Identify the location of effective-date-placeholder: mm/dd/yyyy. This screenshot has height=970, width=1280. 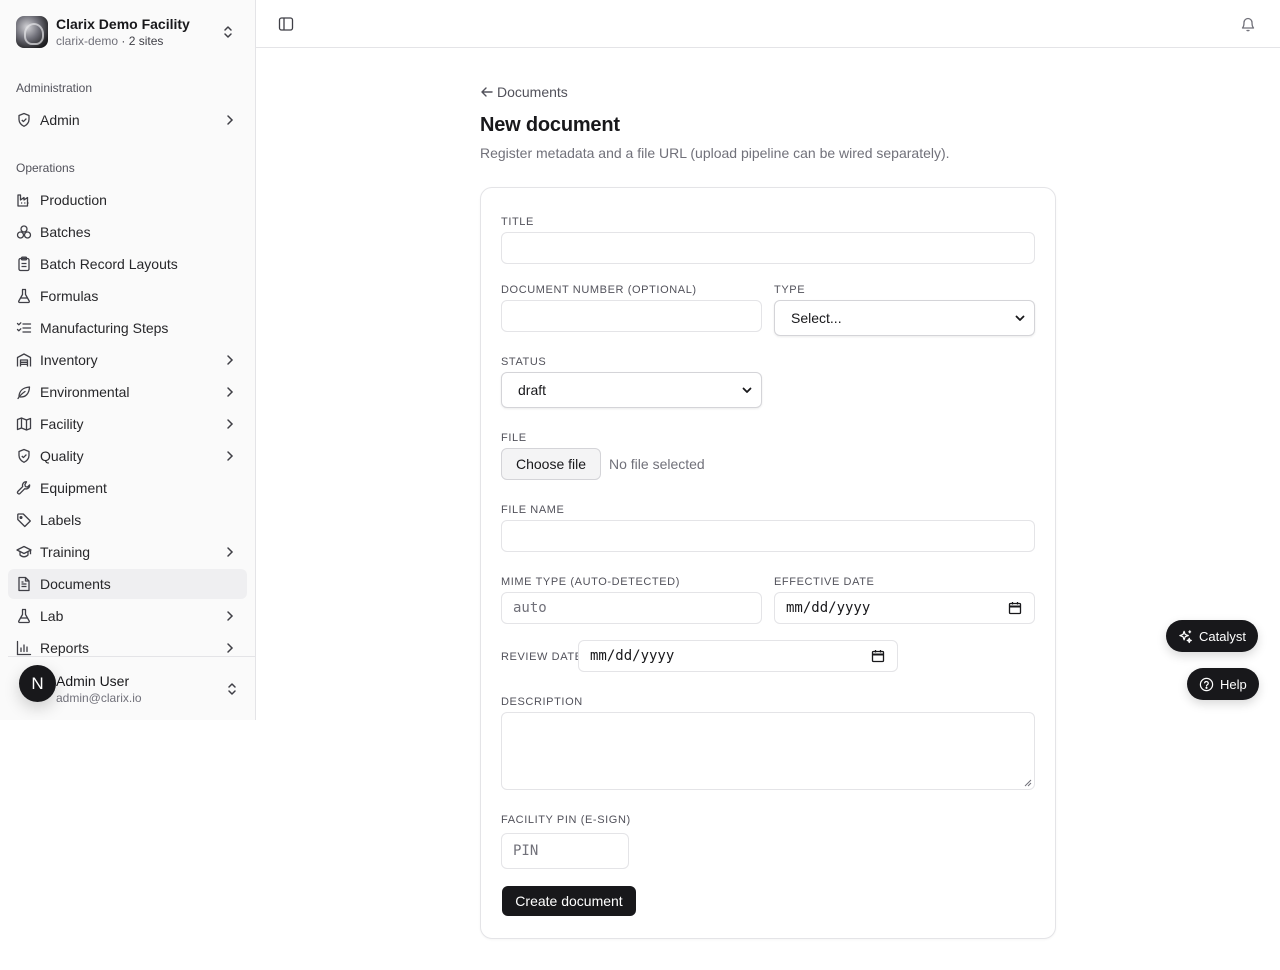
(828, 608).